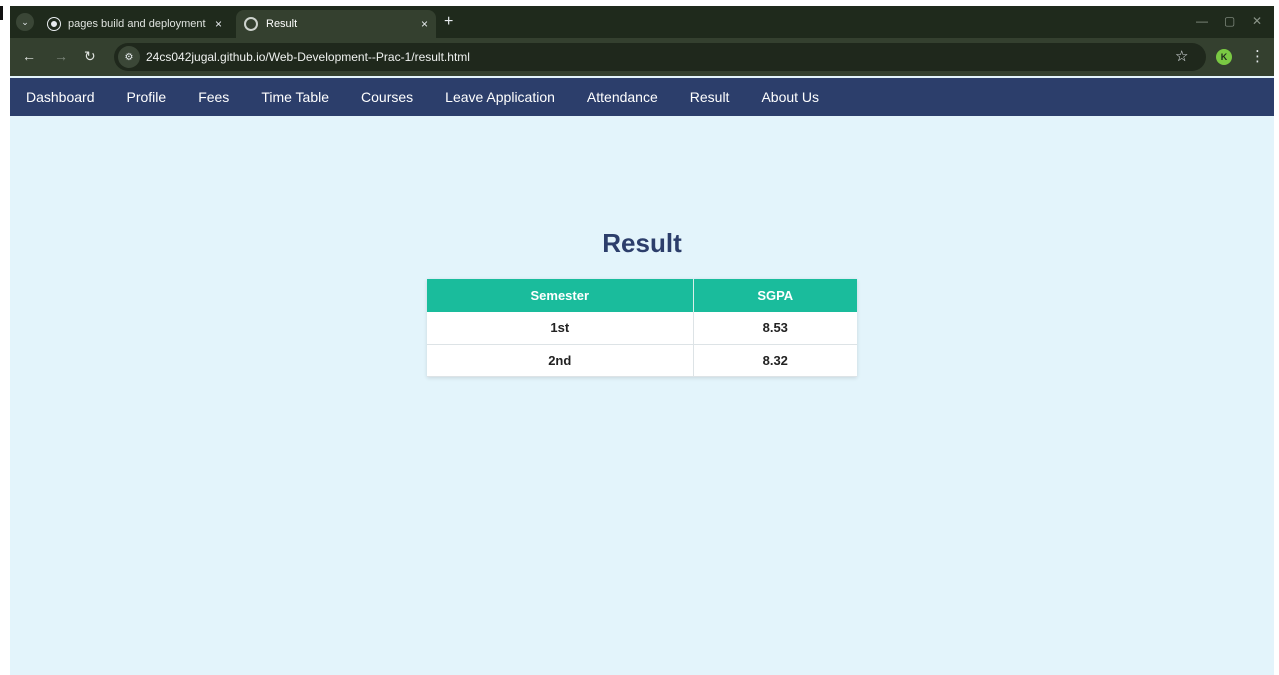 The image size is (1279, 675). Describe the element at coordinates (90, 56) in the screenshot. I see `reload-icon: ↻` at that location.